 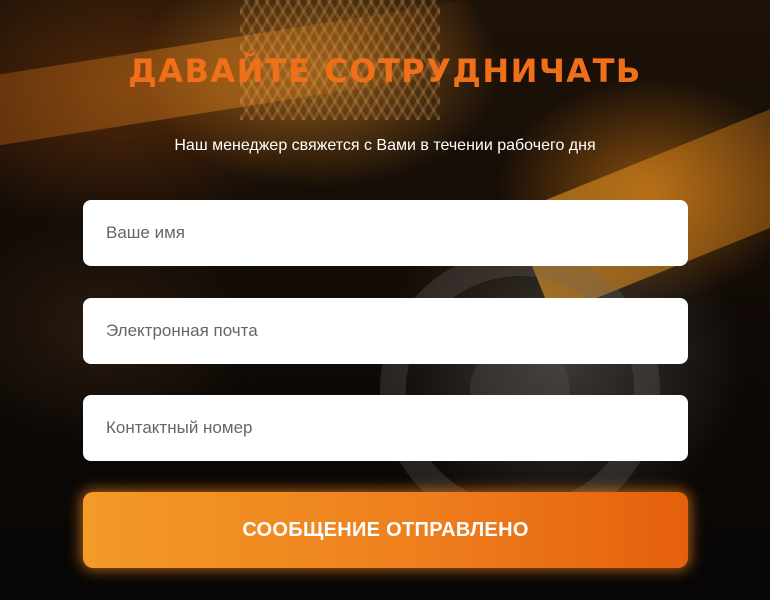 I want to click on submit-button: СООБЩЕНИЕ ОТПРАВЛЕНО, so click(x=385, y=530).